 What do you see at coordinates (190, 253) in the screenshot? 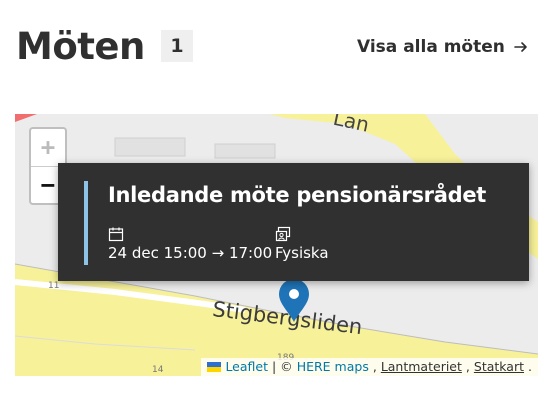
I see `meeting-time-text: 24 dec 15:00 → 17:00` at bounding box center [190, 253].